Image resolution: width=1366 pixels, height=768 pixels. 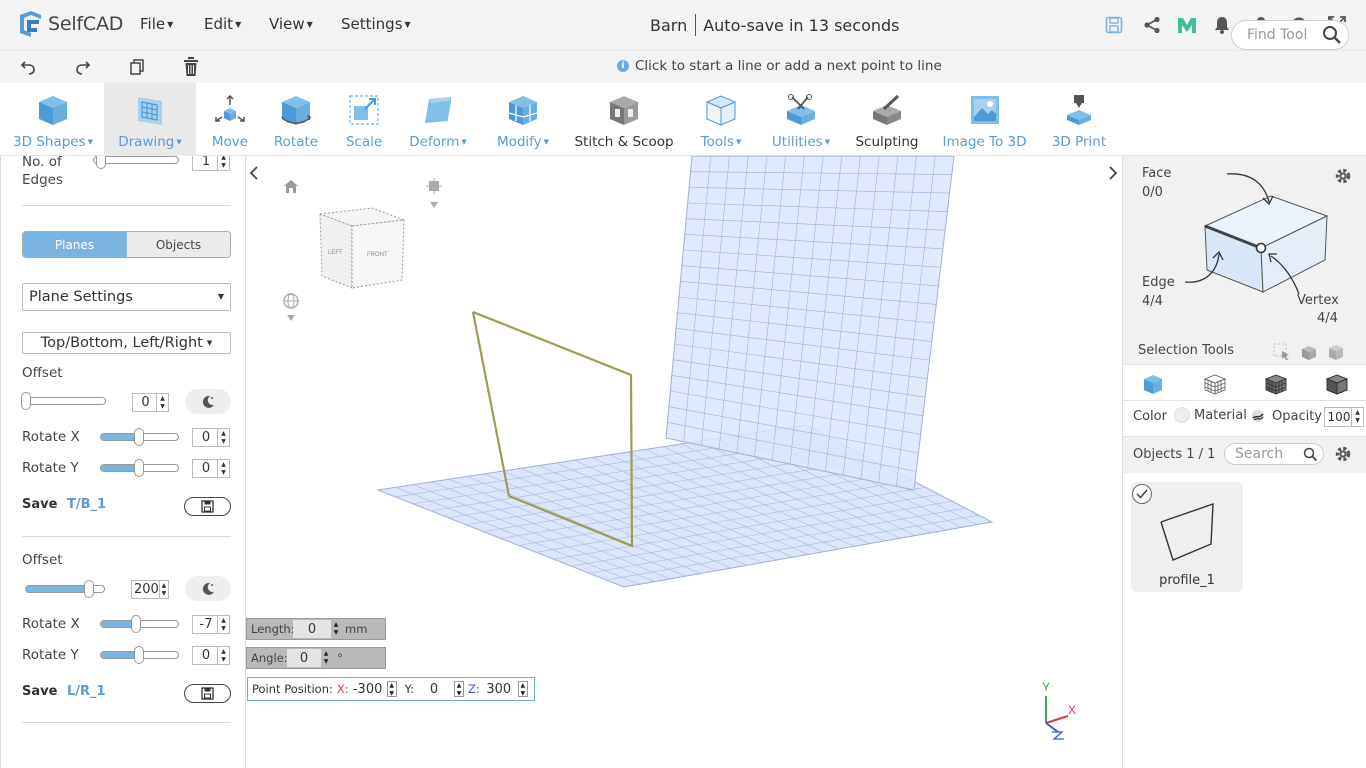 I want to click on menu-view: View ▼, so click(x=291, y=24).